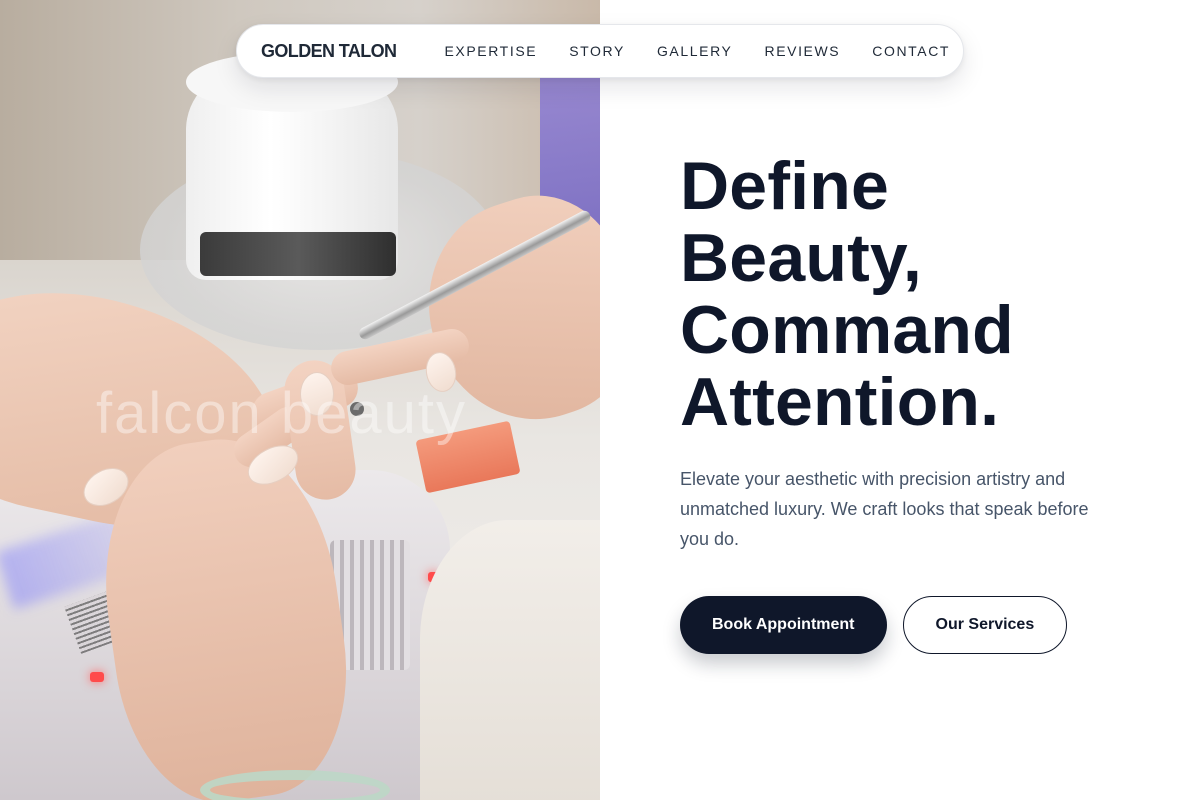 The height and width of the screenshot is (800, 1200). What do you see at coordinates (597, 51) in the screenshot?
I see `nav-link-story: STORY` at bounding box center [597, 51].